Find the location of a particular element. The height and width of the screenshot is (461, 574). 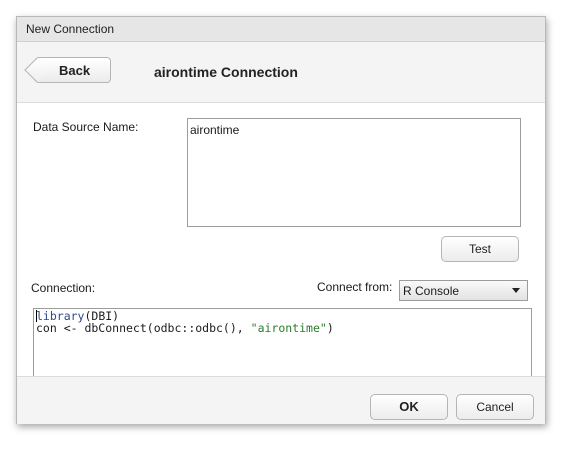

code-close: ) is located at coordinates (330, 328).